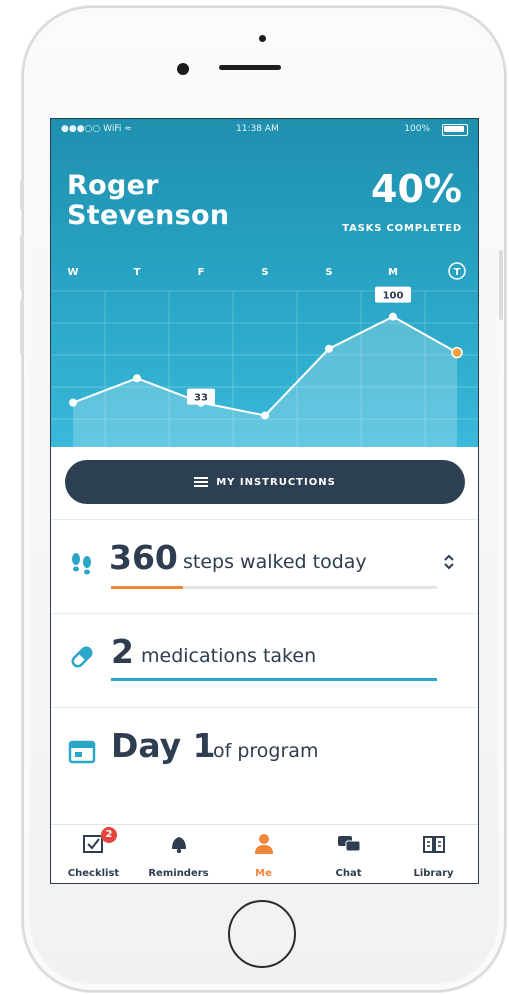 The height and width of the screenshot is (994, 509). I want to click on tab-reminders: Reminders, so click(178, 854).